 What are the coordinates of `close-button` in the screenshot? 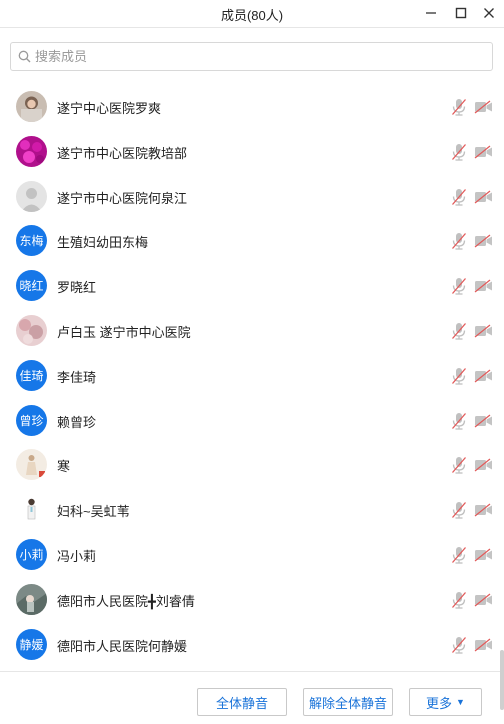 It's located at (489, 13).